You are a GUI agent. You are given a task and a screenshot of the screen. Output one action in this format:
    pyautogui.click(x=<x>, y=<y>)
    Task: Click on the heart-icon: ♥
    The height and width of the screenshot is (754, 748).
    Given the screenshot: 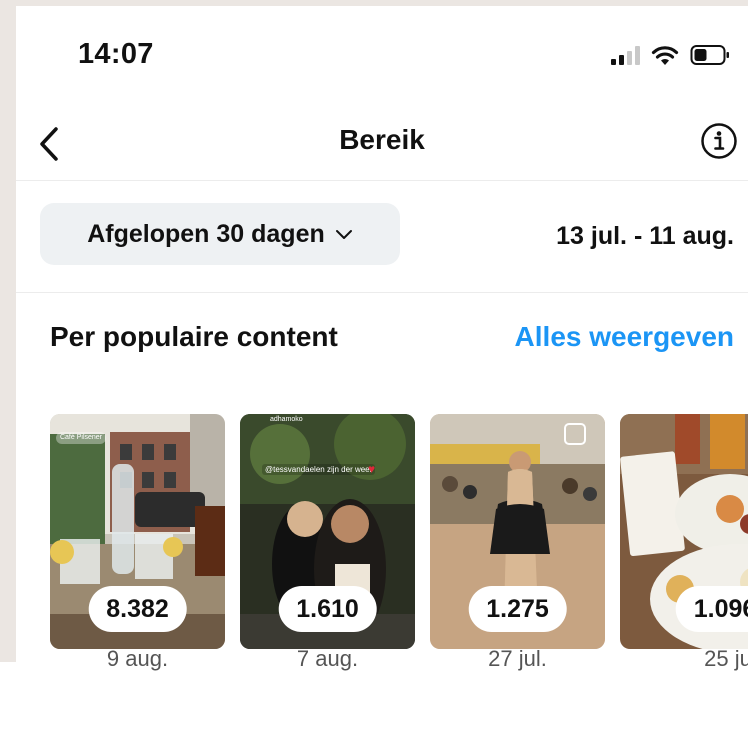 What is the action you would take?
    pyautogui.click(x=372, y=469)
    